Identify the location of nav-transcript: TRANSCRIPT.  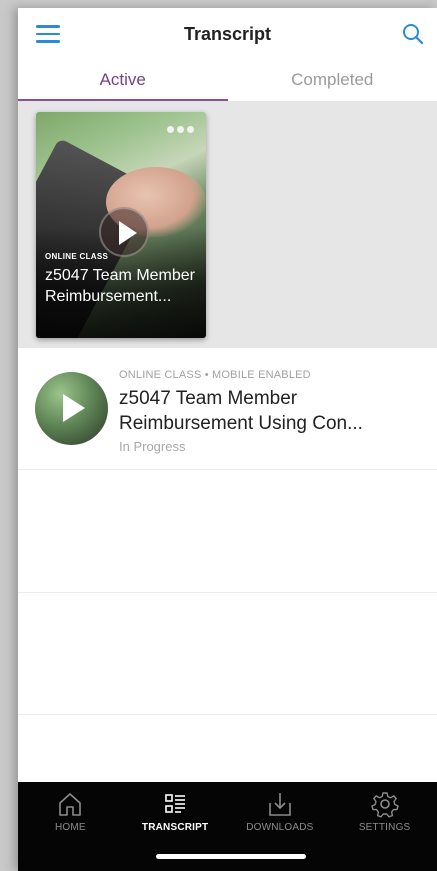
(175, 817).